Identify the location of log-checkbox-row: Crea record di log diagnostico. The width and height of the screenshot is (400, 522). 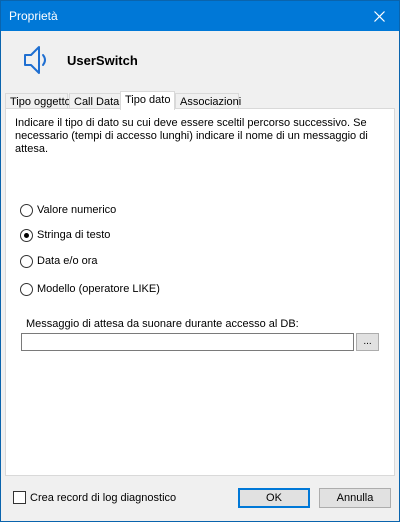
(94, 497).